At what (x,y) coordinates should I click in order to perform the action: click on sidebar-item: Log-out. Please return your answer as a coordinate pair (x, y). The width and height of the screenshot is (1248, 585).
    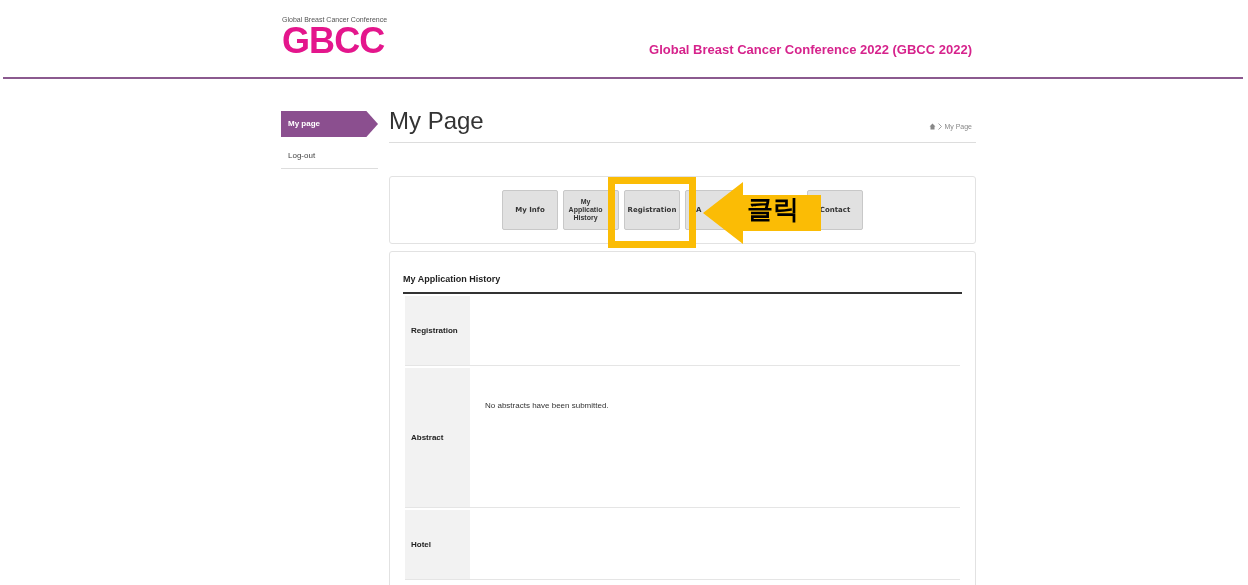
    Looking at the image, I should click on (329, 156).